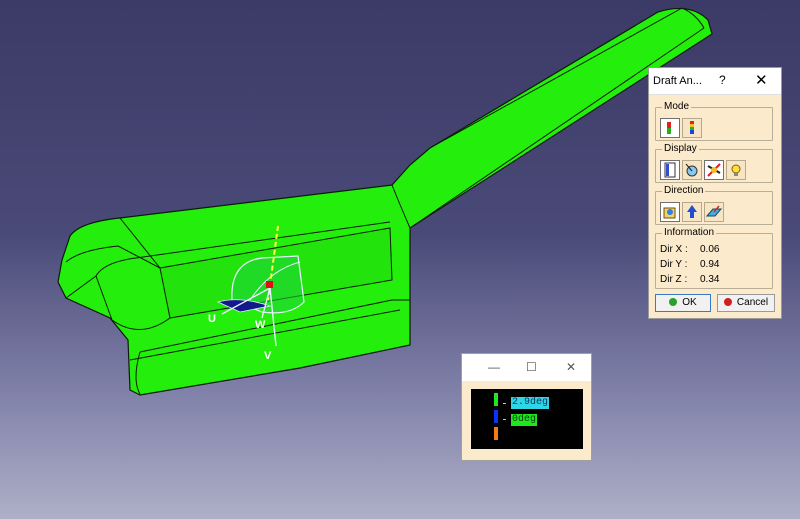 This screenshot has height=519, width=800. I want to click on light-bulb-button, so click(736, 170).